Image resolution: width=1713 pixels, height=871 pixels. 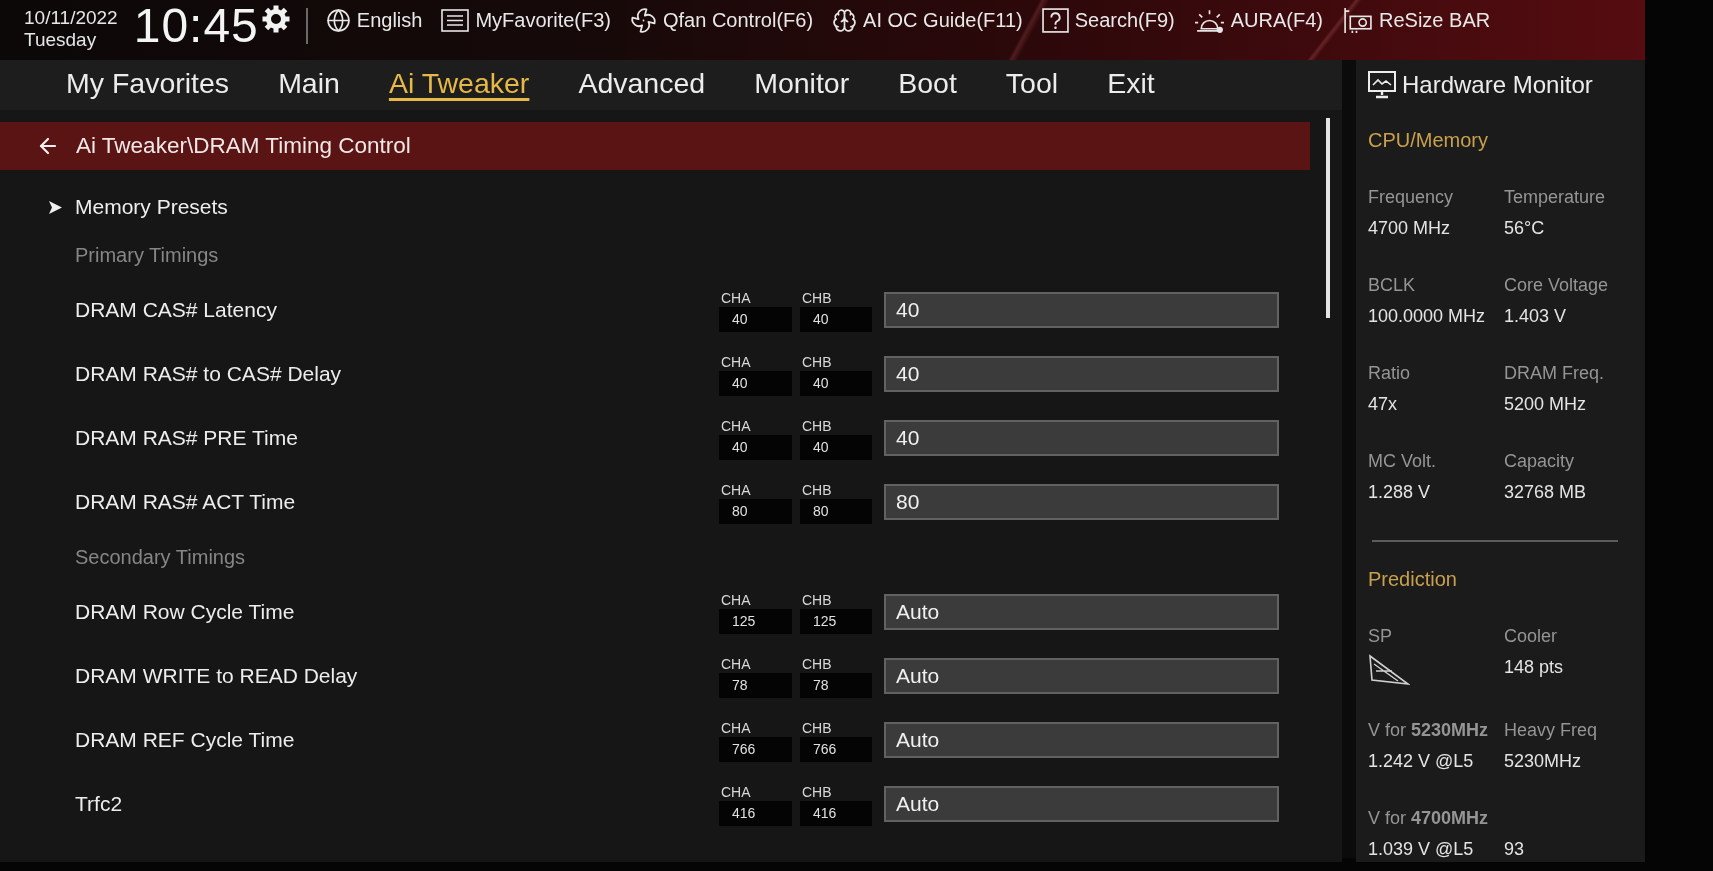 I want to click on settings-icon, so click(x=275, y=19).